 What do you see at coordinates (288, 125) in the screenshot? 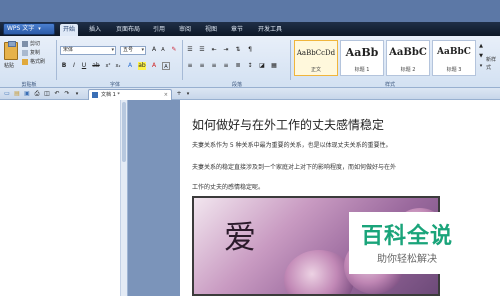
I see `document-title: 如何做好与在外工作的丈夫感情稳定` at bounding box center [288, 125].